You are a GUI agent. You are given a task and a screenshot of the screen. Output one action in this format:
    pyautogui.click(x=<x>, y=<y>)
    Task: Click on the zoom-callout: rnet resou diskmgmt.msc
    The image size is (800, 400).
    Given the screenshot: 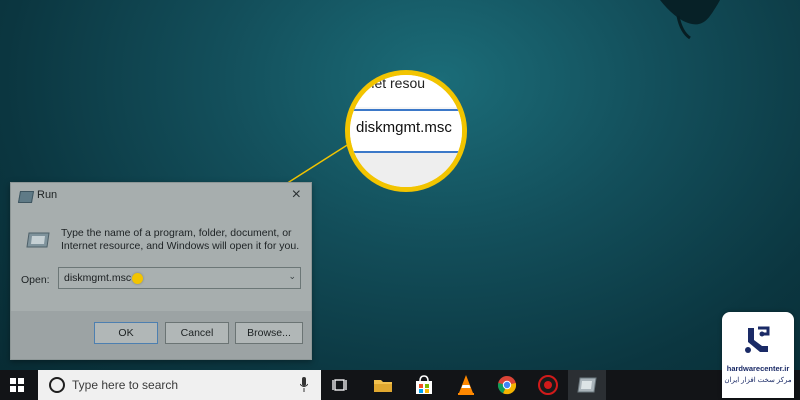 What is the action you would take?
    pyautogui.click(x=406, y=131)
    